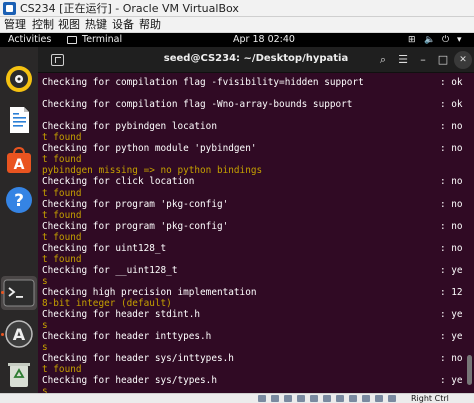 The image size is (474, 403). I want to click on svg-text: A, so click(19, 165).